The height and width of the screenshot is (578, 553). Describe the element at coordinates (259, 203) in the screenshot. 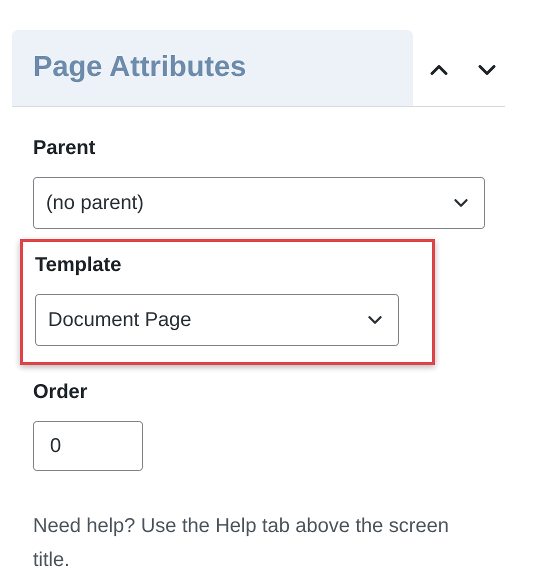

I see `dropdown: (no parent)` at that location.